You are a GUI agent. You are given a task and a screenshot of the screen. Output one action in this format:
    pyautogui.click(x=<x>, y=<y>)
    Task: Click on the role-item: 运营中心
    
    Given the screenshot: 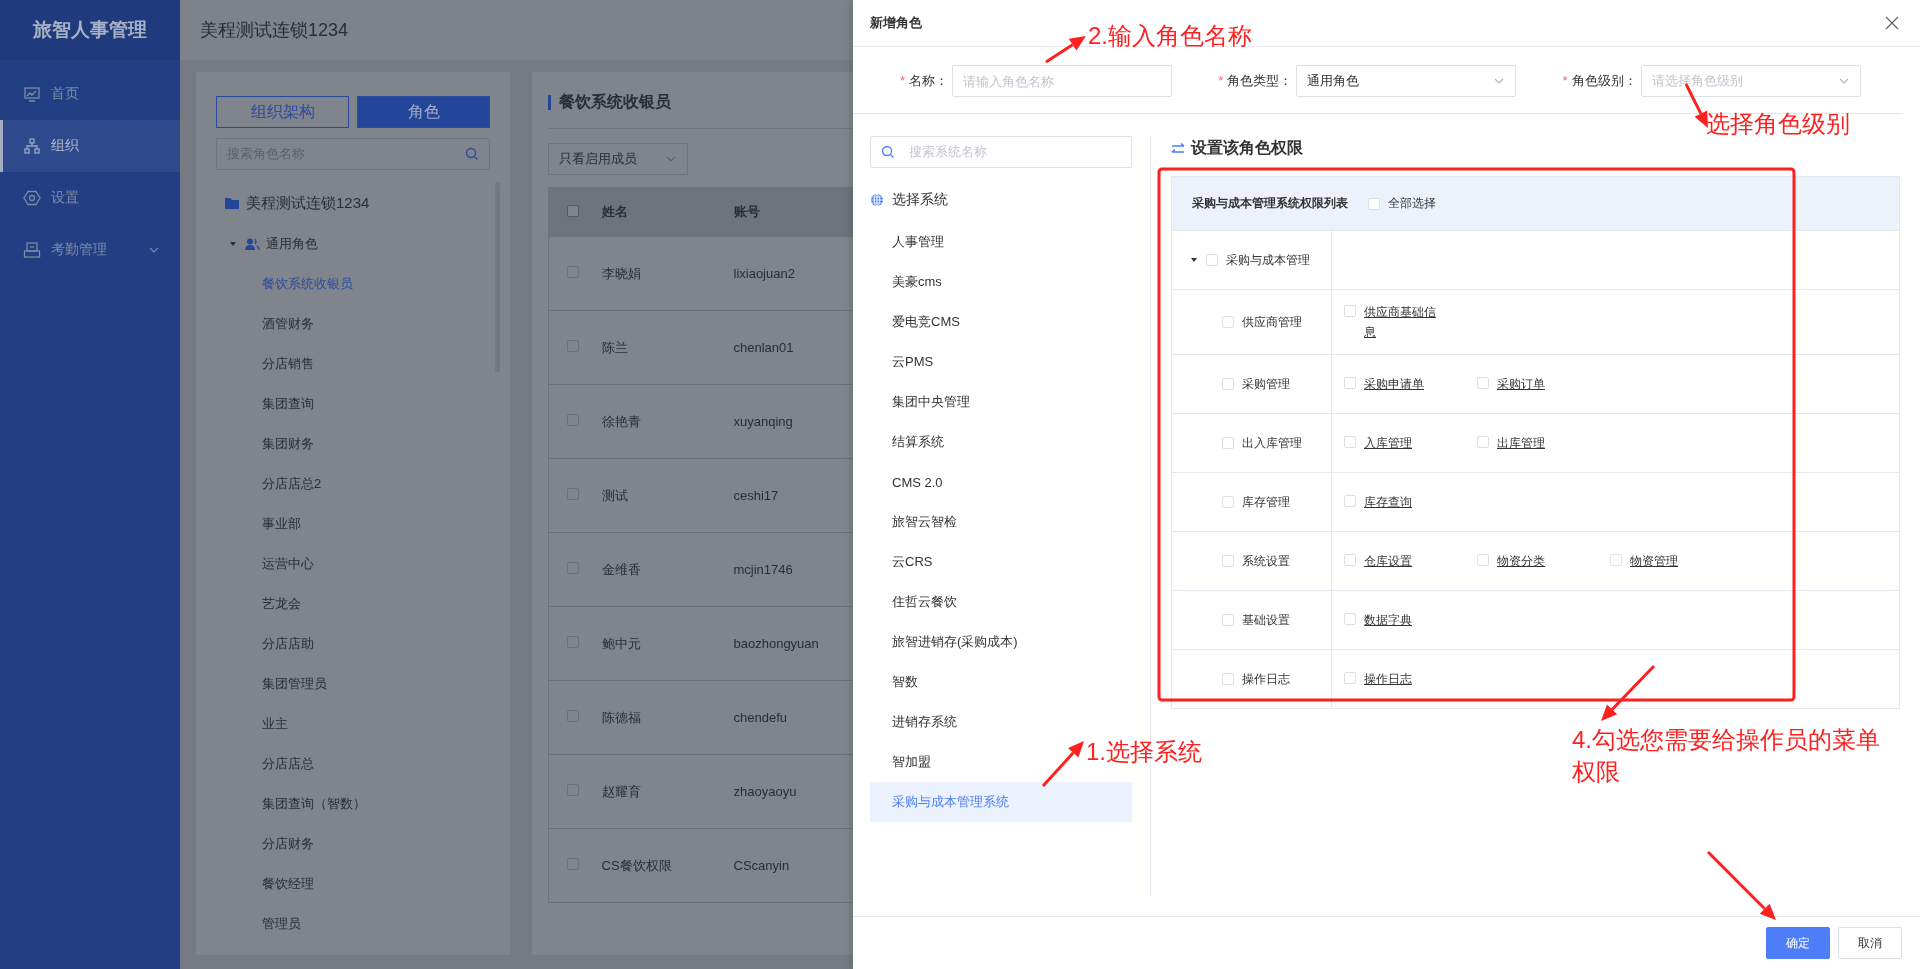 What is the action you would take?
    pyautogui.click(x=288, y=564)
    